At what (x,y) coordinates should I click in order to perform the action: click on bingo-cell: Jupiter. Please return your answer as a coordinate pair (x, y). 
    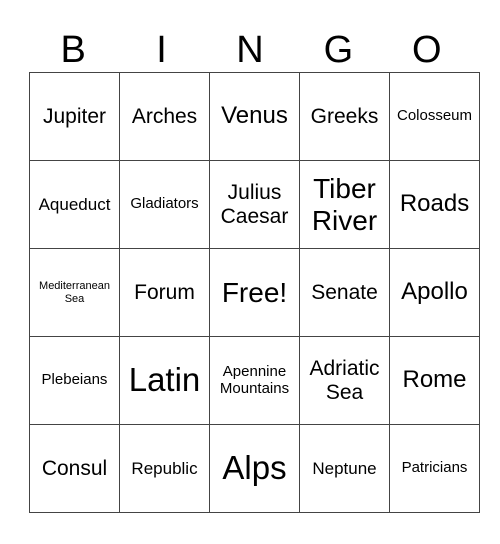
    Looking at the image, I should click on (74, 116).